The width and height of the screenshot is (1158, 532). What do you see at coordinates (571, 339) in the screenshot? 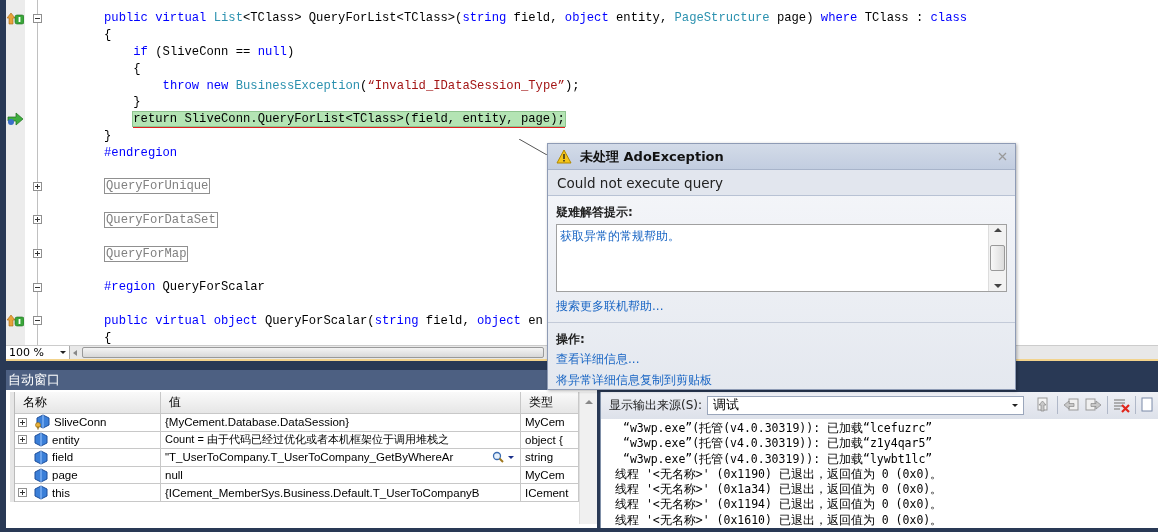
I see `section-heading: 操作:` at bounding box center [571, 339].